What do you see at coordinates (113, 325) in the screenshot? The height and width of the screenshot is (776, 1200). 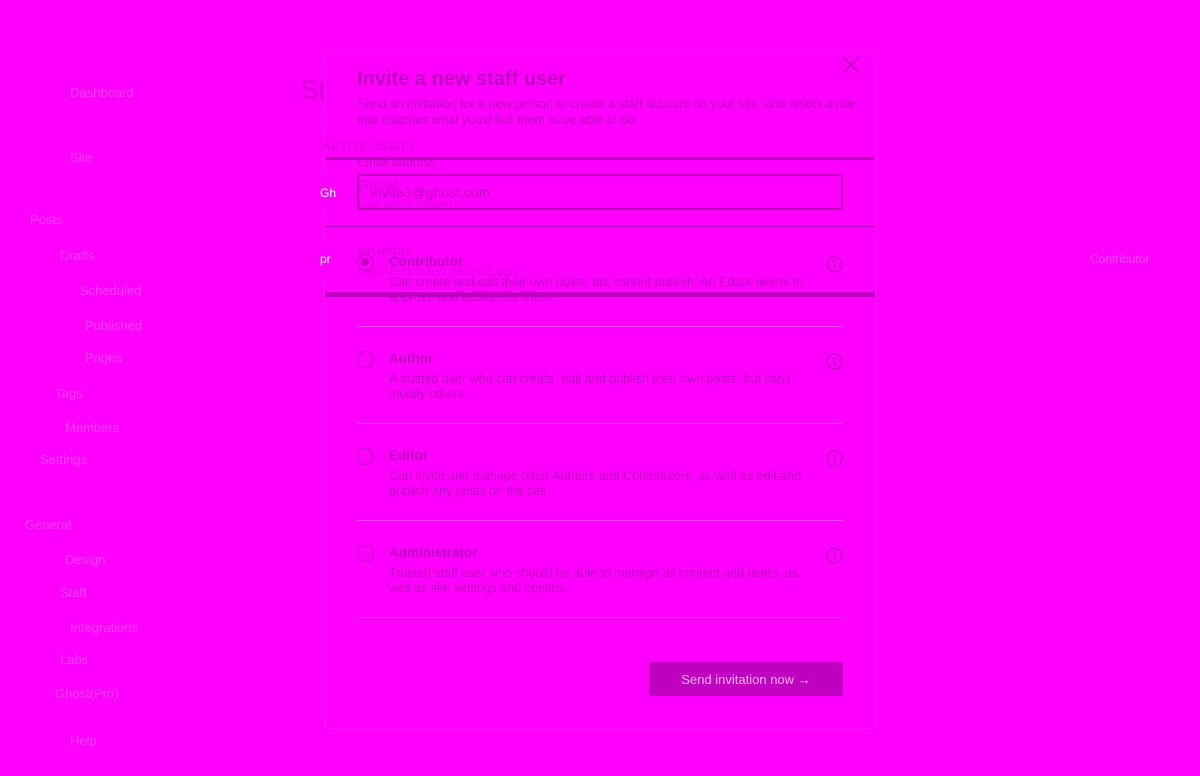 I see `sidebar-item: Published` at bounding box center [113, 325].